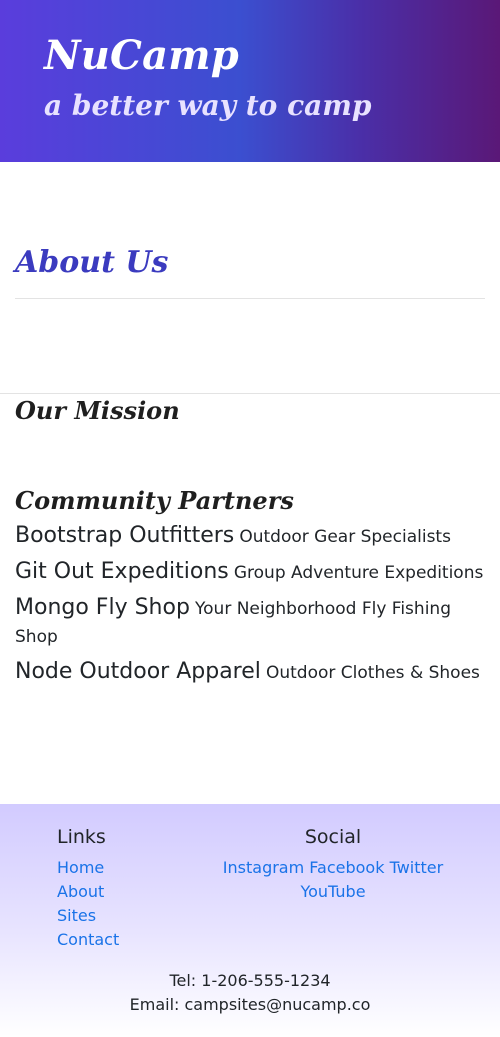 The height and width of the screenshot is (1037, 500). I want to click on footer-link-contact: Contact, so click(88, 939).